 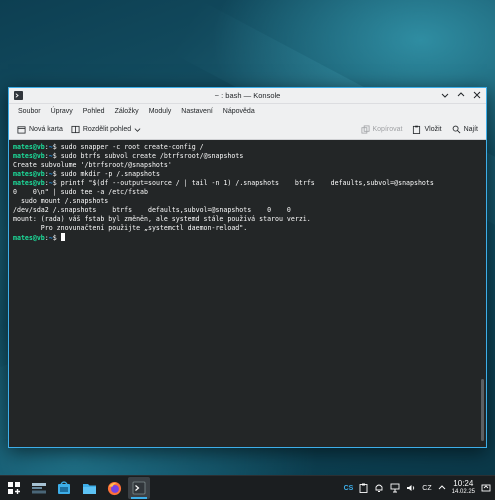 What do you see at coordinates (197, 111) in the screenshot?
I see `menu-settings: Nastavení` at bounding box center [197, 111].